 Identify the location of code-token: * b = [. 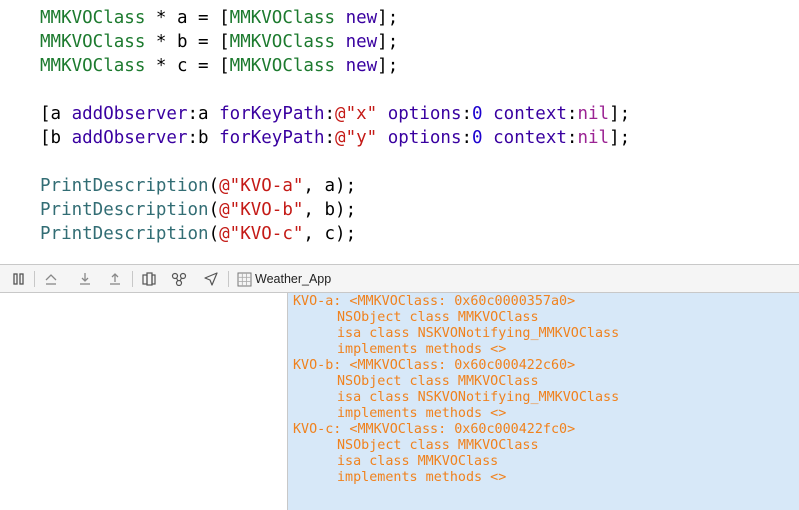
(187, 42).